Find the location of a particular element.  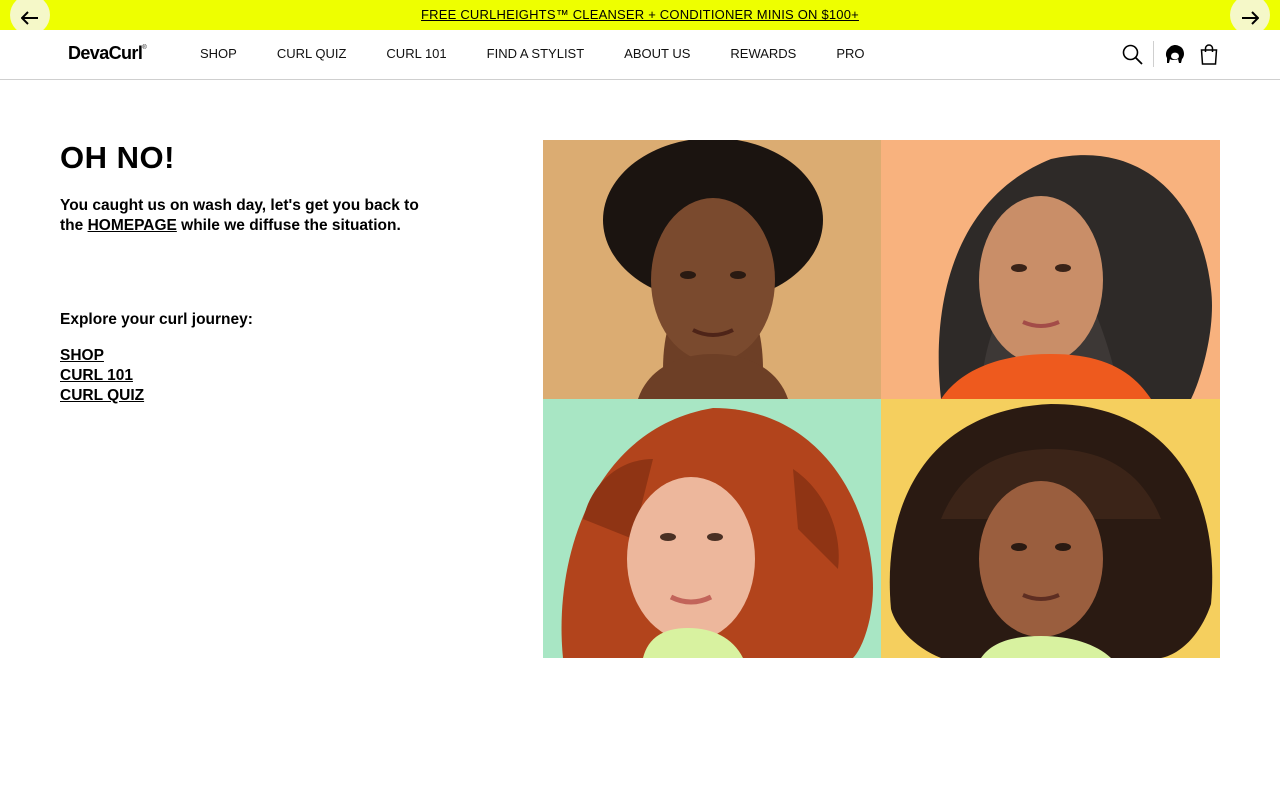

portrait-image-red-curls is located at coordinates (712, 528).